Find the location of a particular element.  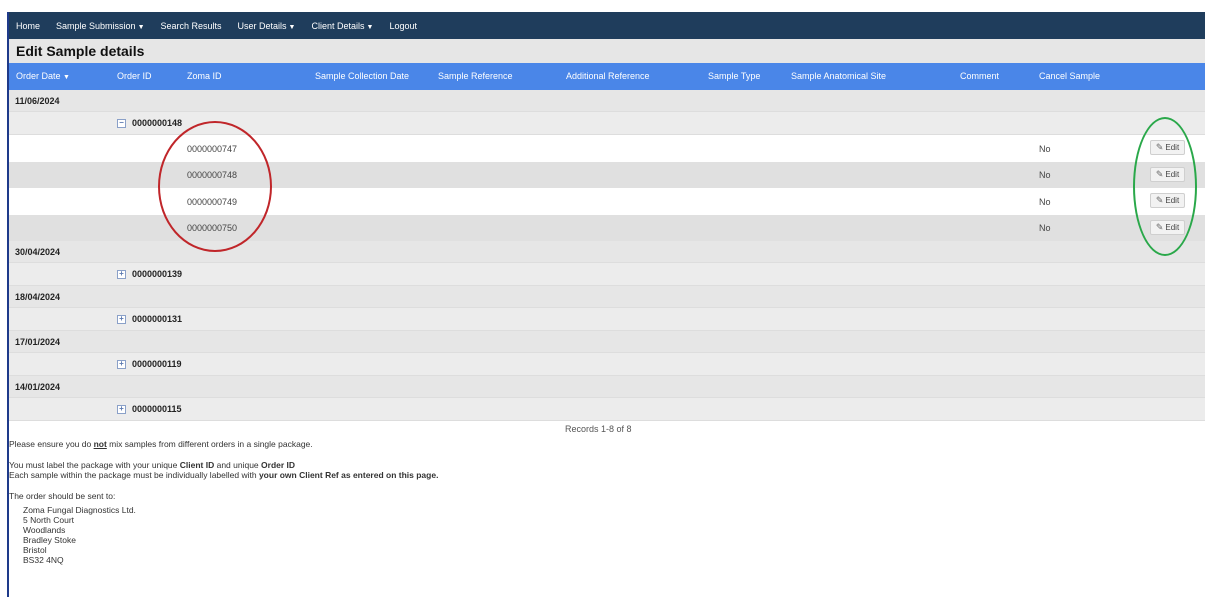

address-line: 5 North Court is located at coordinates (49, 520).